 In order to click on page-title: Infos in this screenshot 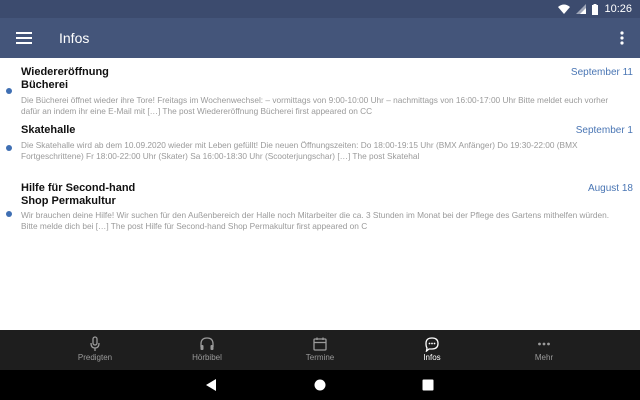, I will do `click(74, 38)`.